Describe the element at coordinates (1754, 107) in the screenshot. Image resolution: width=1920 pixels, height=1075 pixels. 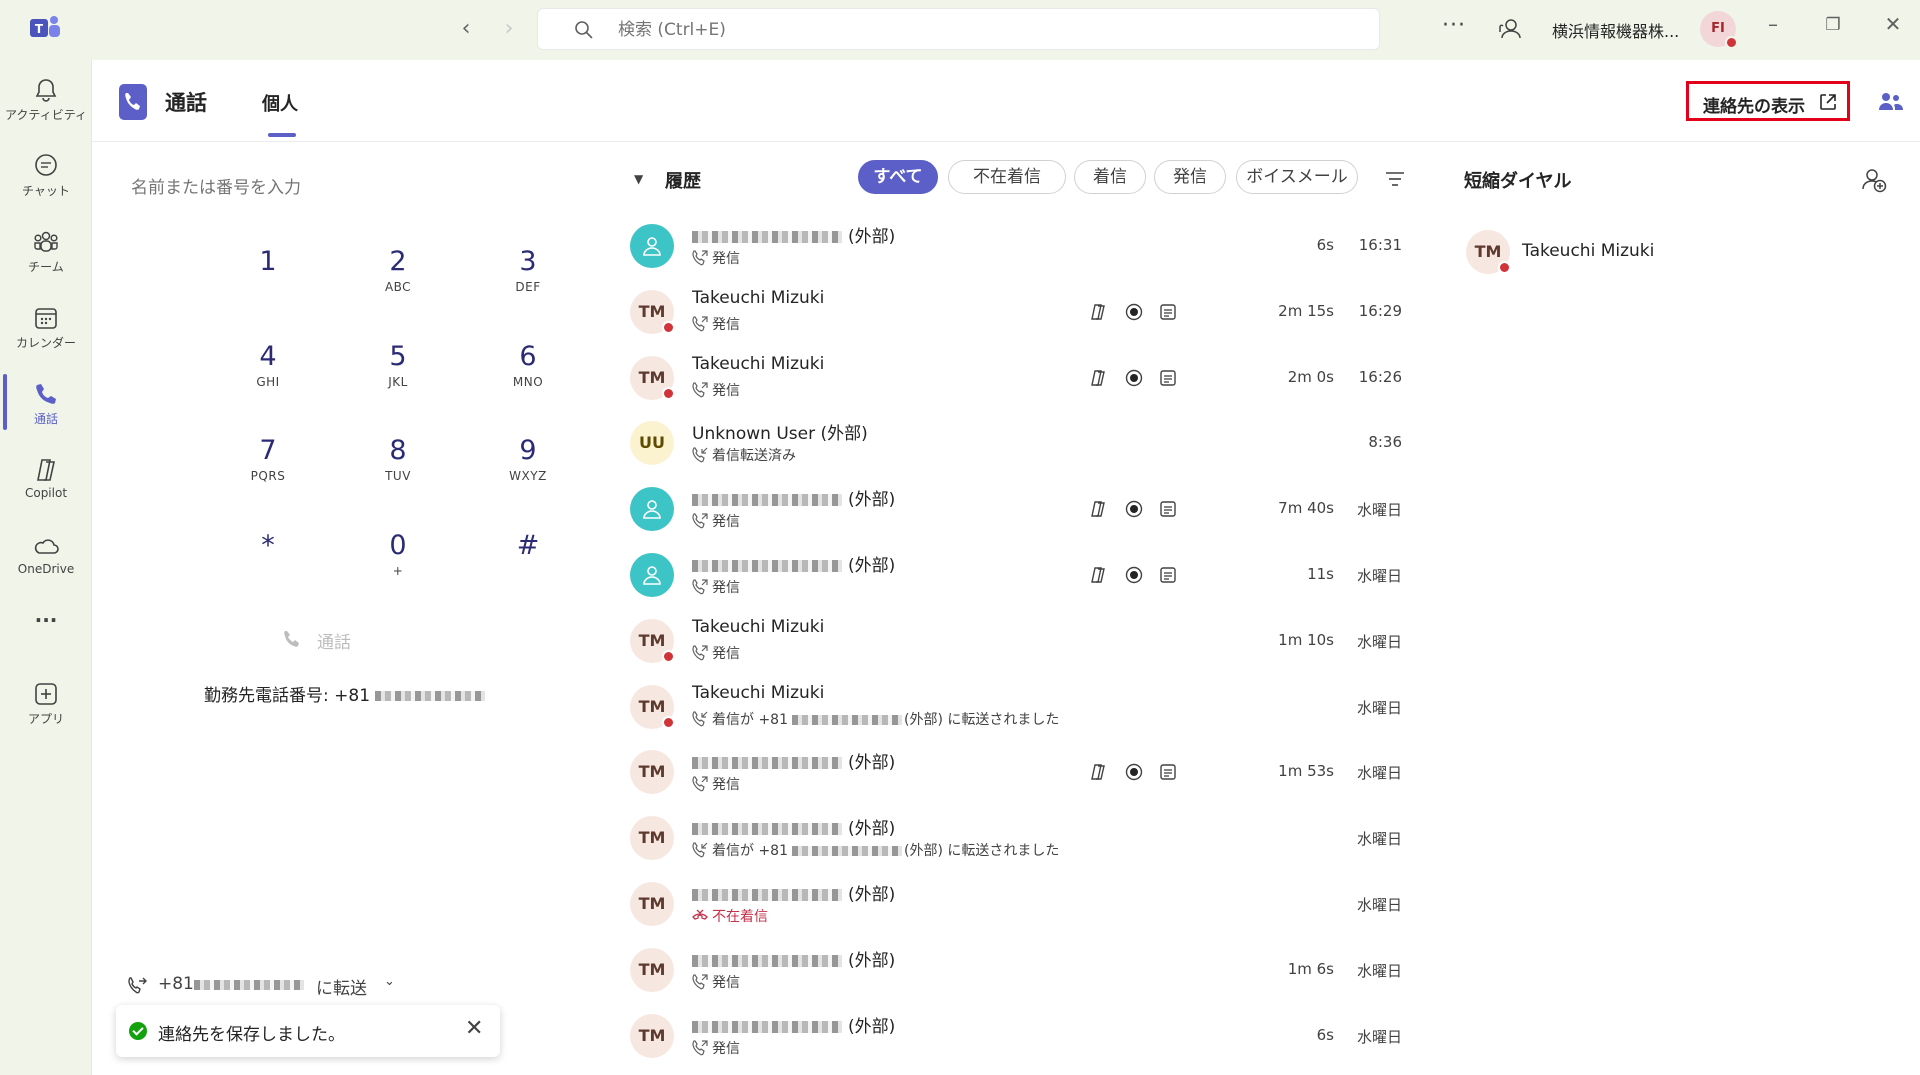
I see `show-contacts-label: 連絡先の表示` at that location.